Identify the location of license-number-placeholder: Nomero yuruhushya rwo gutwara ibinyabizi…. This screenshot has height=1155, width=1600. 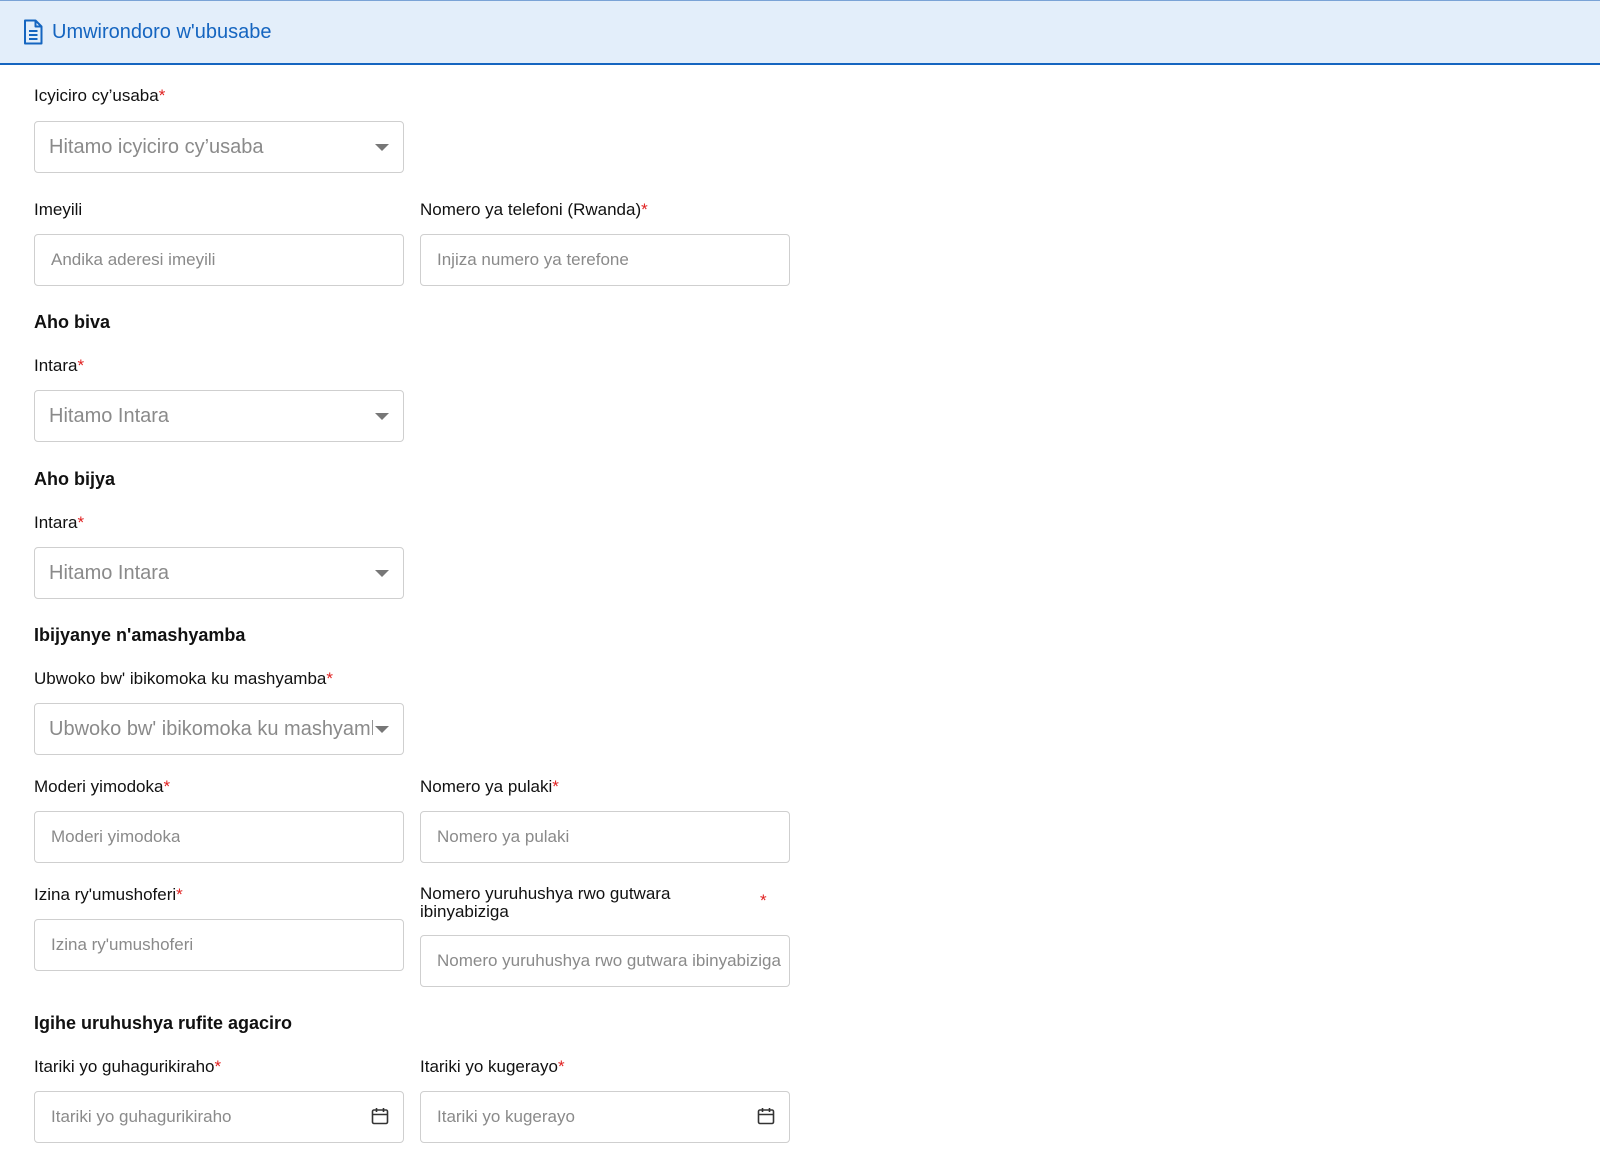
(609, 960).